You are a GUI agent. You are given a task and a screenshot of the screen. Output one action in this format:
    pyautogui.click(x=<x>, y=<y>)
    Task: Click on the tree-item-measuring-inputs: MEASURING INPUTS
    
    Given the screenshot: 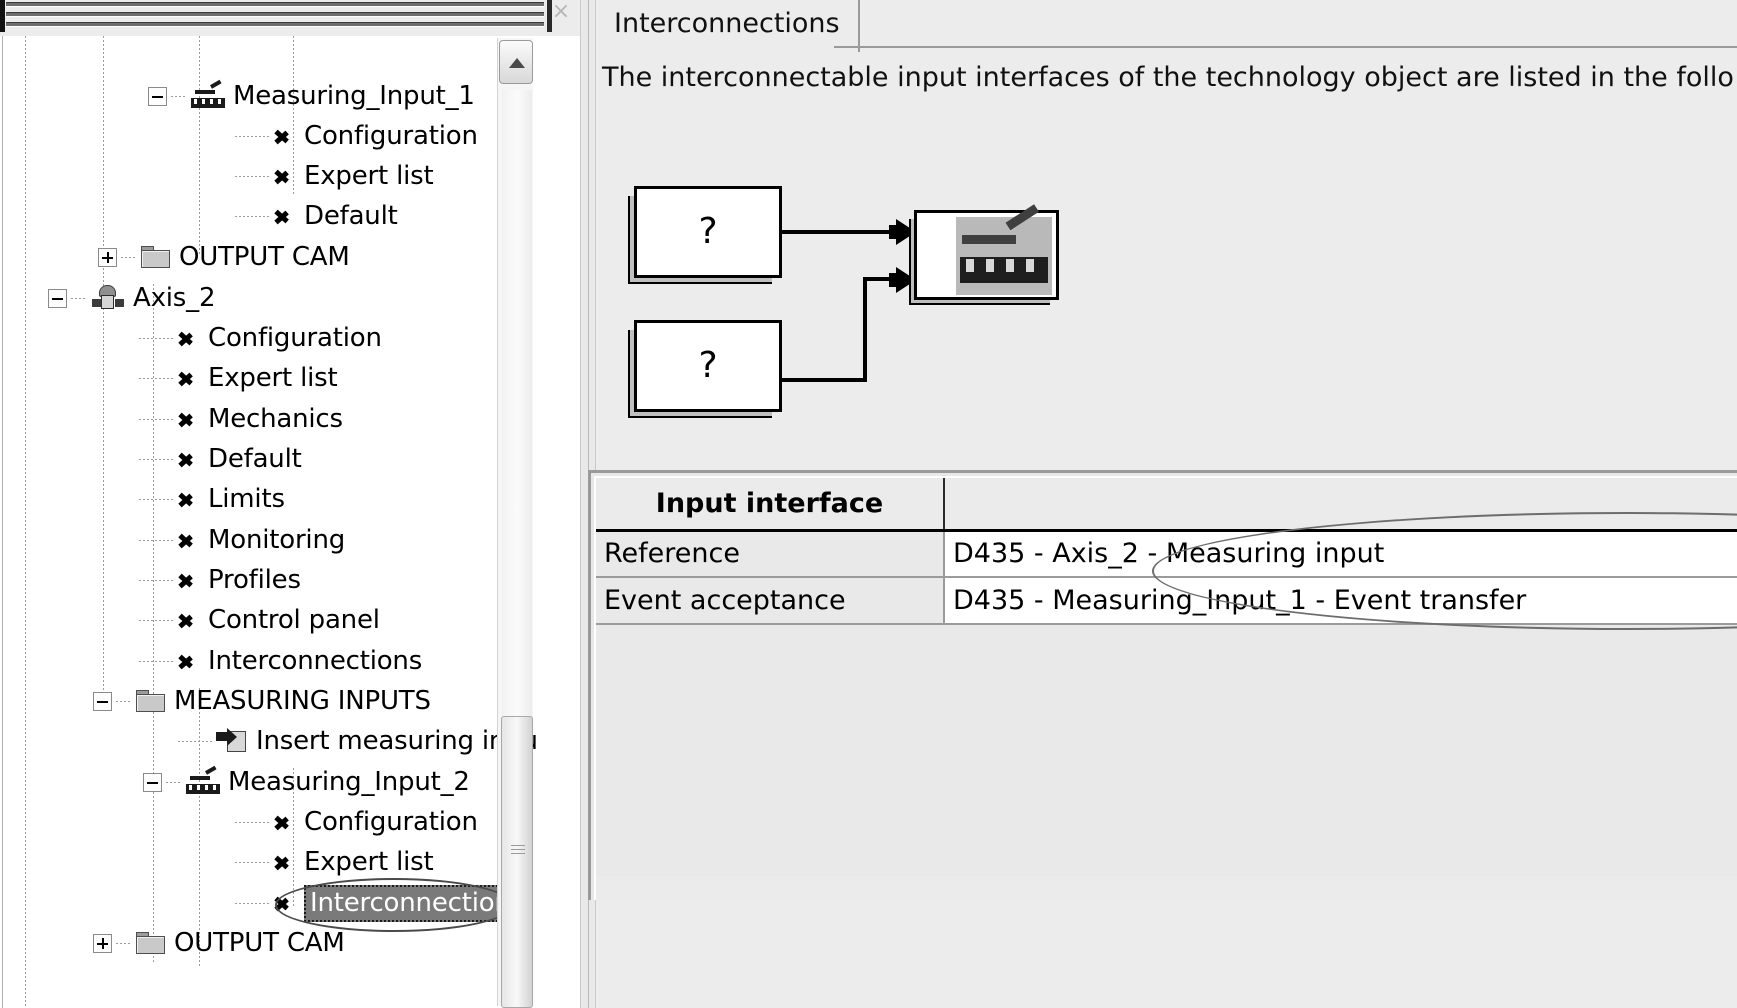 What is the action you would take?
    pyautogui.click(x=262, y=701)
    